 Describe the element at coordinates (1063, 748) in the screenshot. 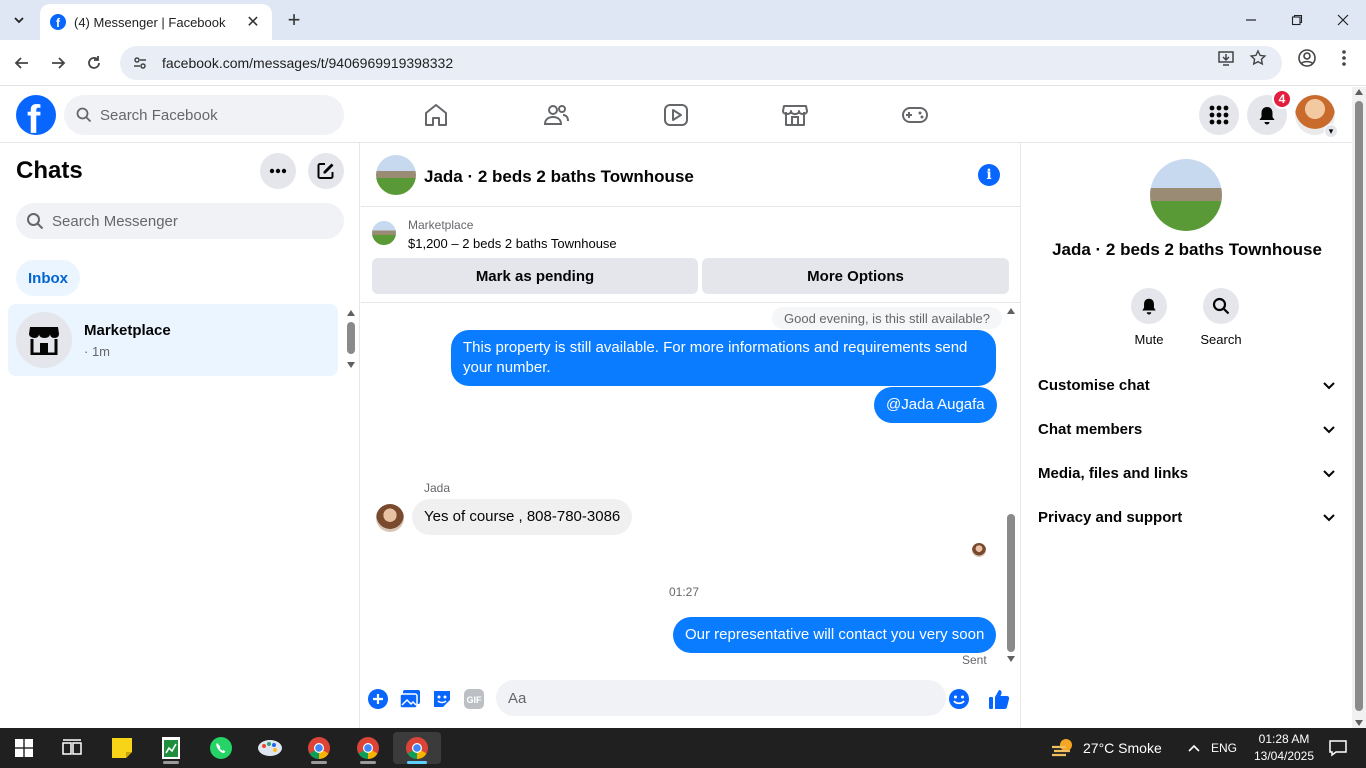

I see `weather-haze-icon` at that location.